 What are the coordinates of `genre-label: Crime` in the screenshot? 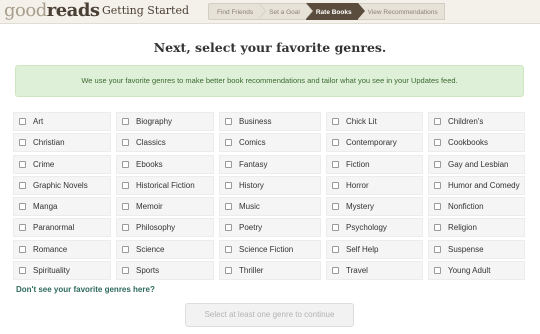 It's located at (44, 164).